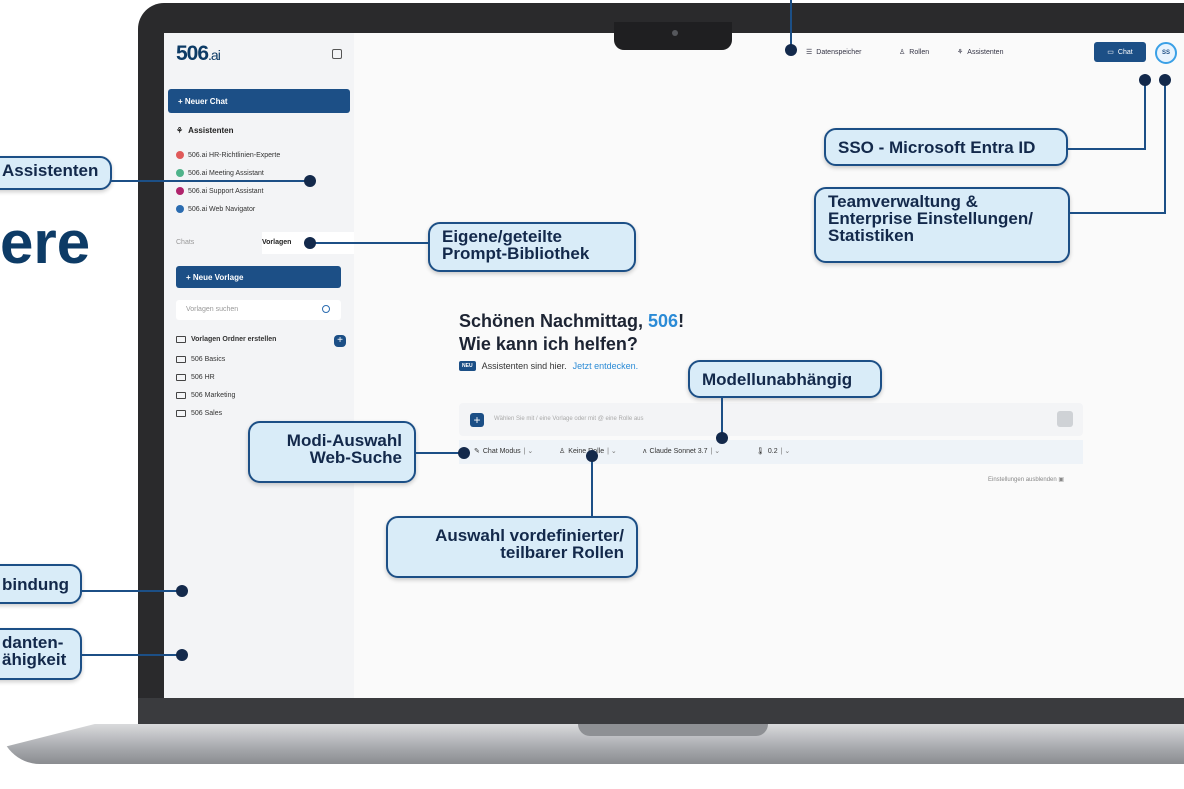  I want to click on laptop-base-notch, so click(673, 730).